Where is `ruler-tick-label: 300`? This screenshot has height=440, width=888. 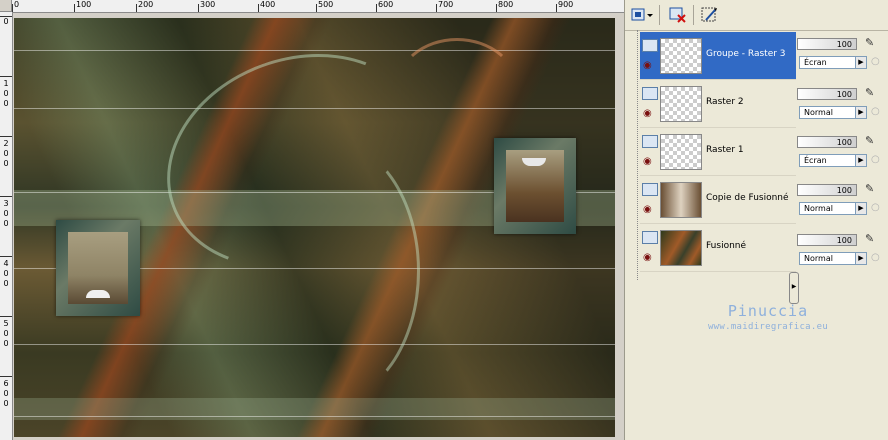
ruler-tick-label: 300 is located at coordinates (208, 4).